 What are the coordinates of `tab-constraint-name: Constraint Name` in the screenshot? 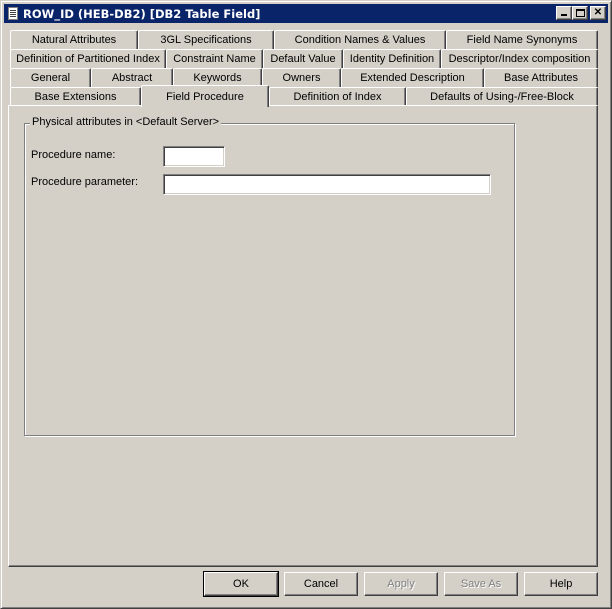 It's located at (214, 58).